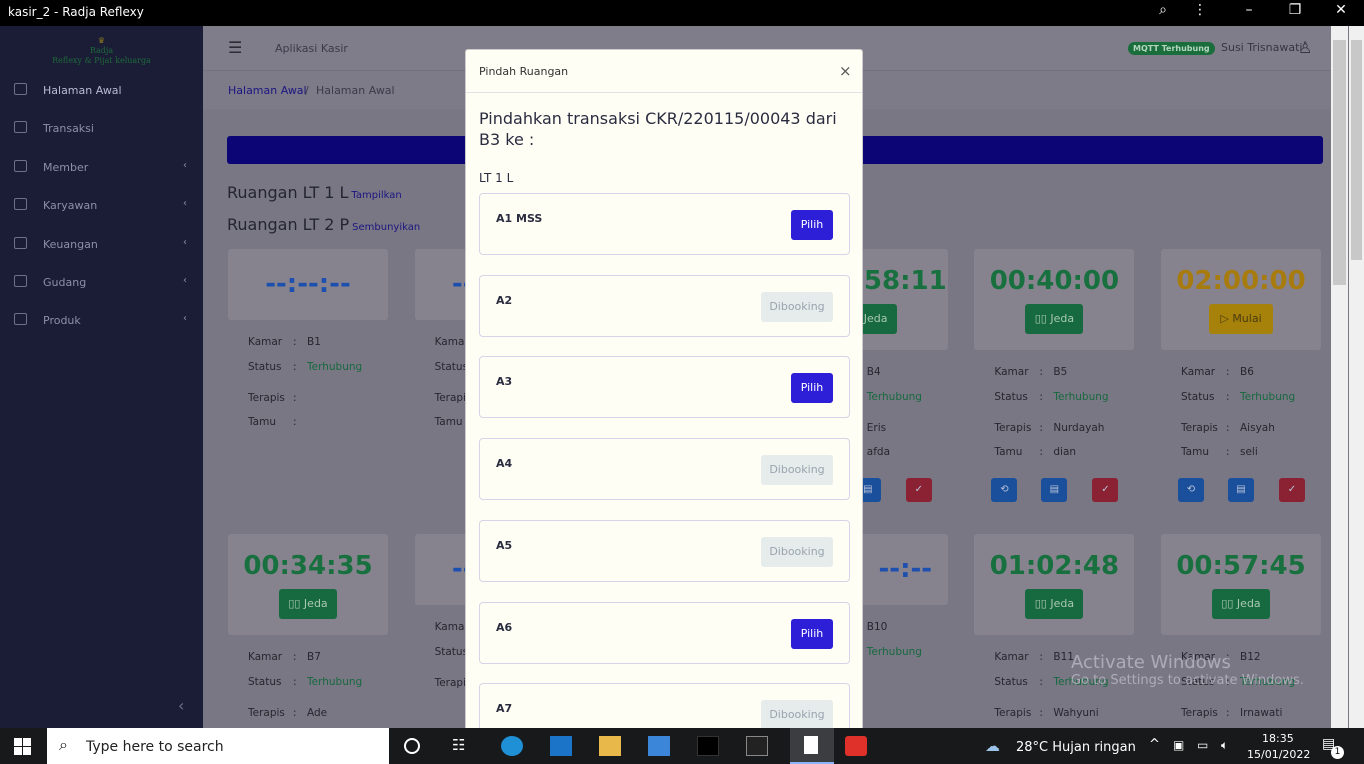  What do you see at coordinates (412, 746) in the screenshot?
I see `task-view-icon` at bounding box center [412, 746].